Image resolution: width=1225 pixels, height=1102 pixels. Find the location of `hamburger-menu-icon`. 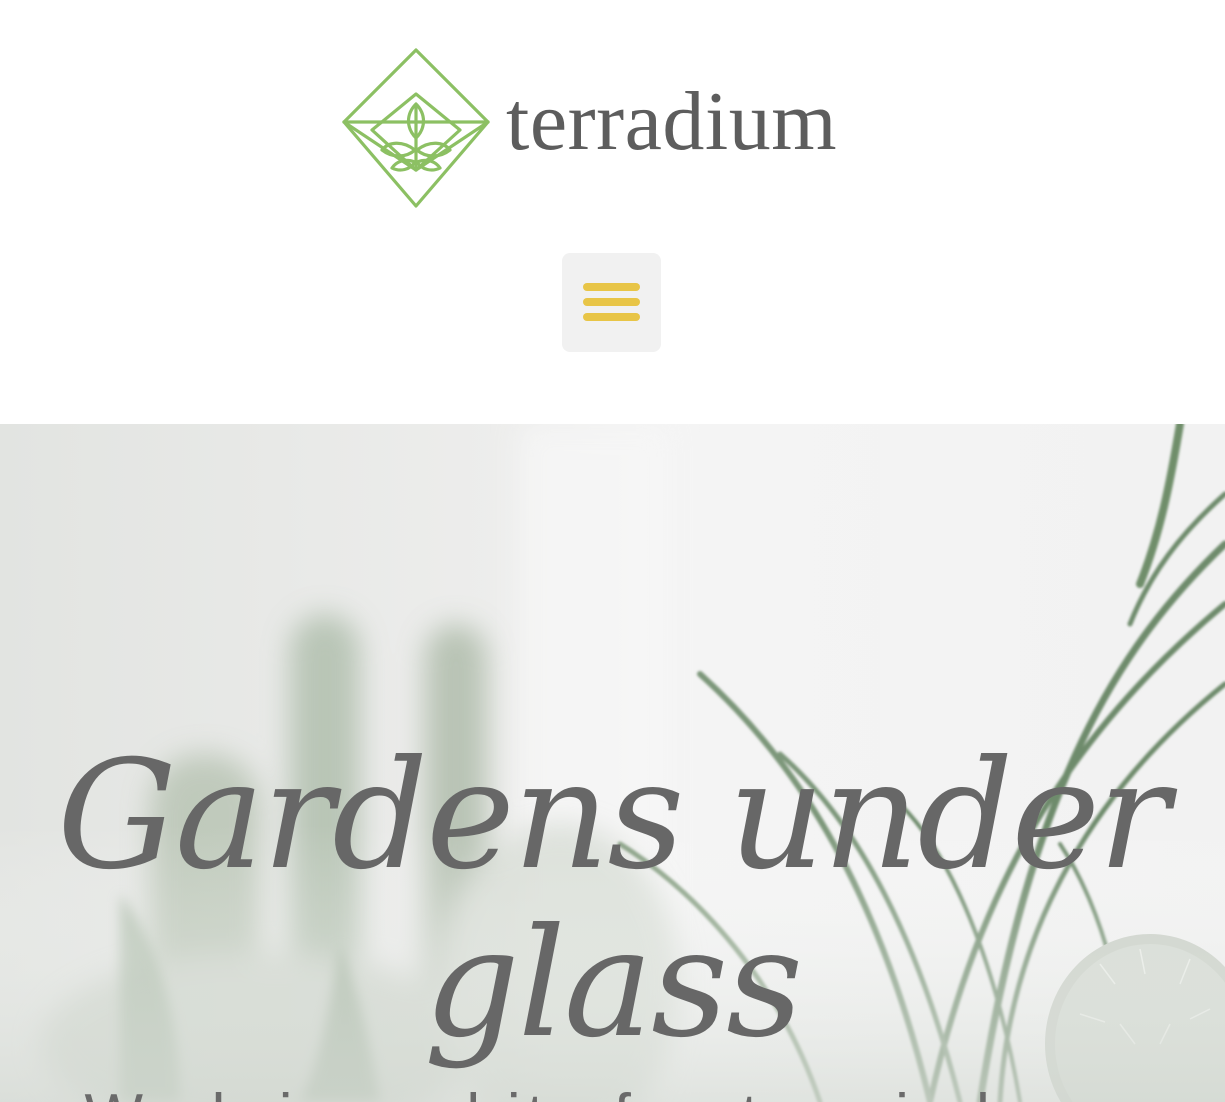

hamburger-menu-icon is located at coordinates (611, 302).